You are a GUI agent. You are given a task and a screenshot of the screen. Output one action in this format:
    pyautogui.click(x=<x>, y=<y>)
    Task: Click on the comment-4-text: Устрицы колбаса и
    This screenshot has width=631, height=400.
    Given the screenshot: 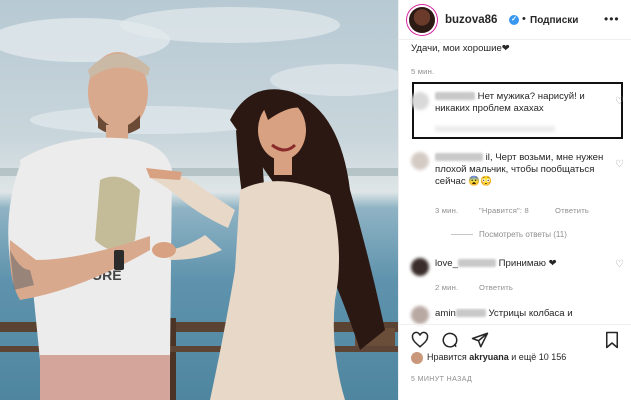 What is the action you would take?
    pyautogui.click(x=530, y=313)
    